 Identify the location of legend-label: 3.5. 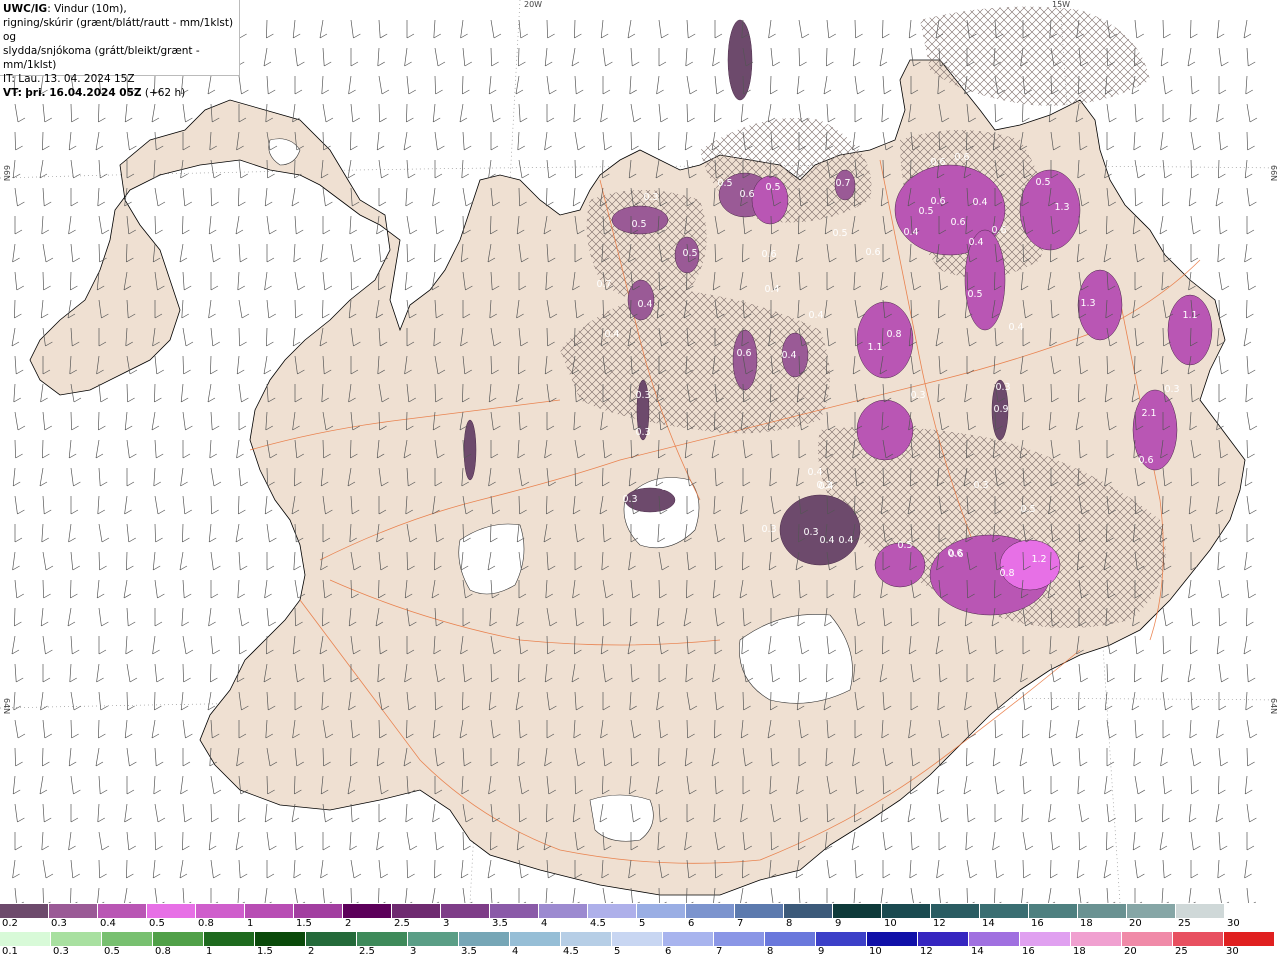
(469, 951).